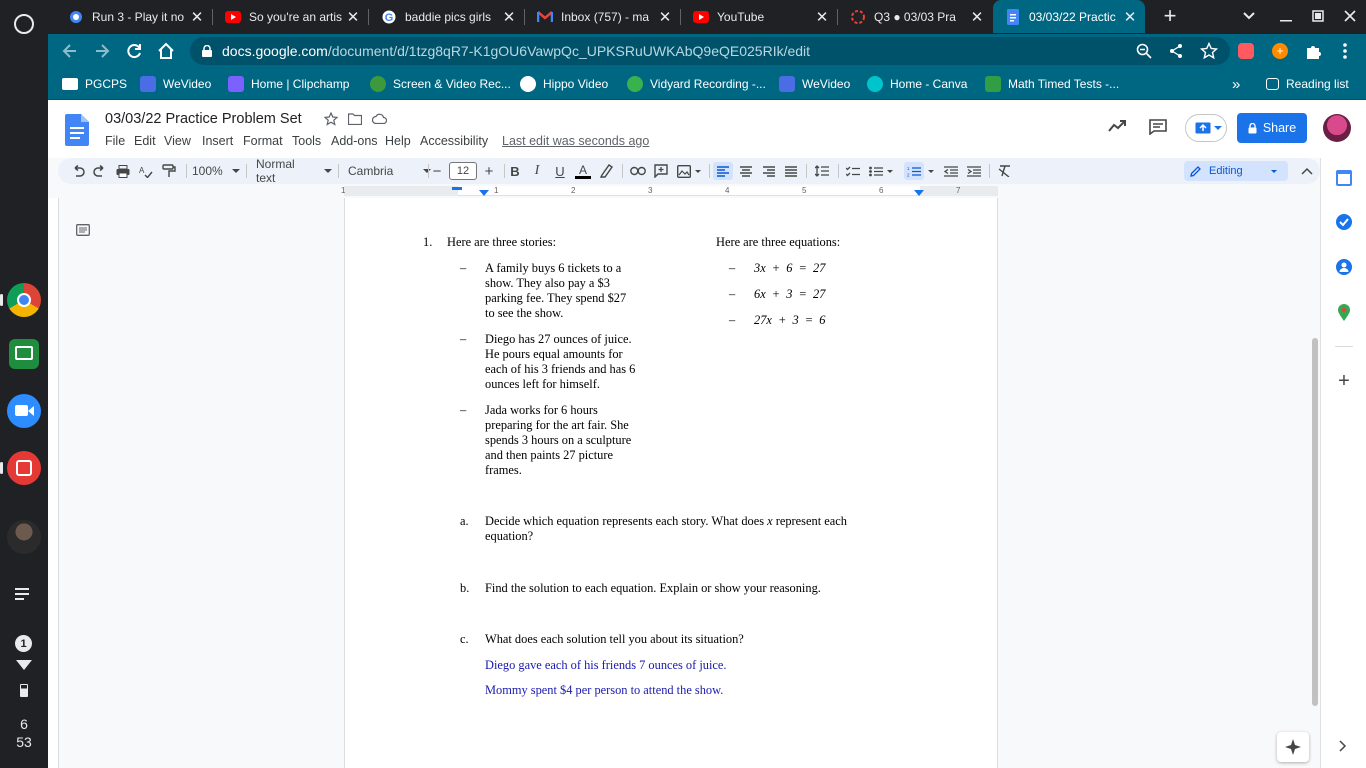 The height and width of the screenshot is (768, 1366). Describe the element at coordinates (1315, 522) in the screenshot. I see `vertical-scrollbar` at that location.